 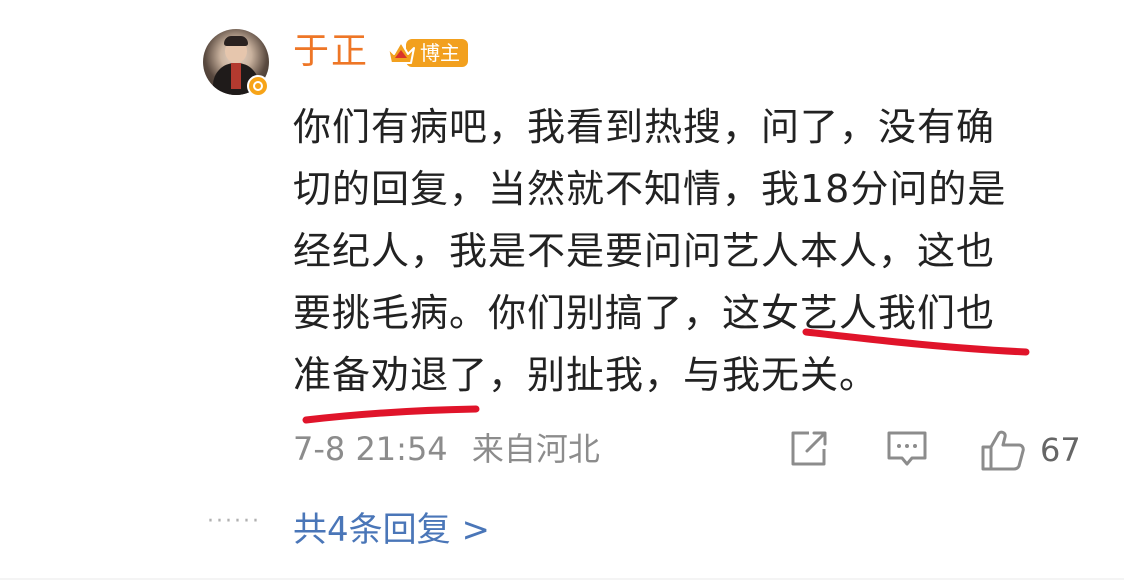 What do you see at coordinates (1030, 450) in the screenshot?
I see `like-button: 67` at bounding box center [1030, 450].